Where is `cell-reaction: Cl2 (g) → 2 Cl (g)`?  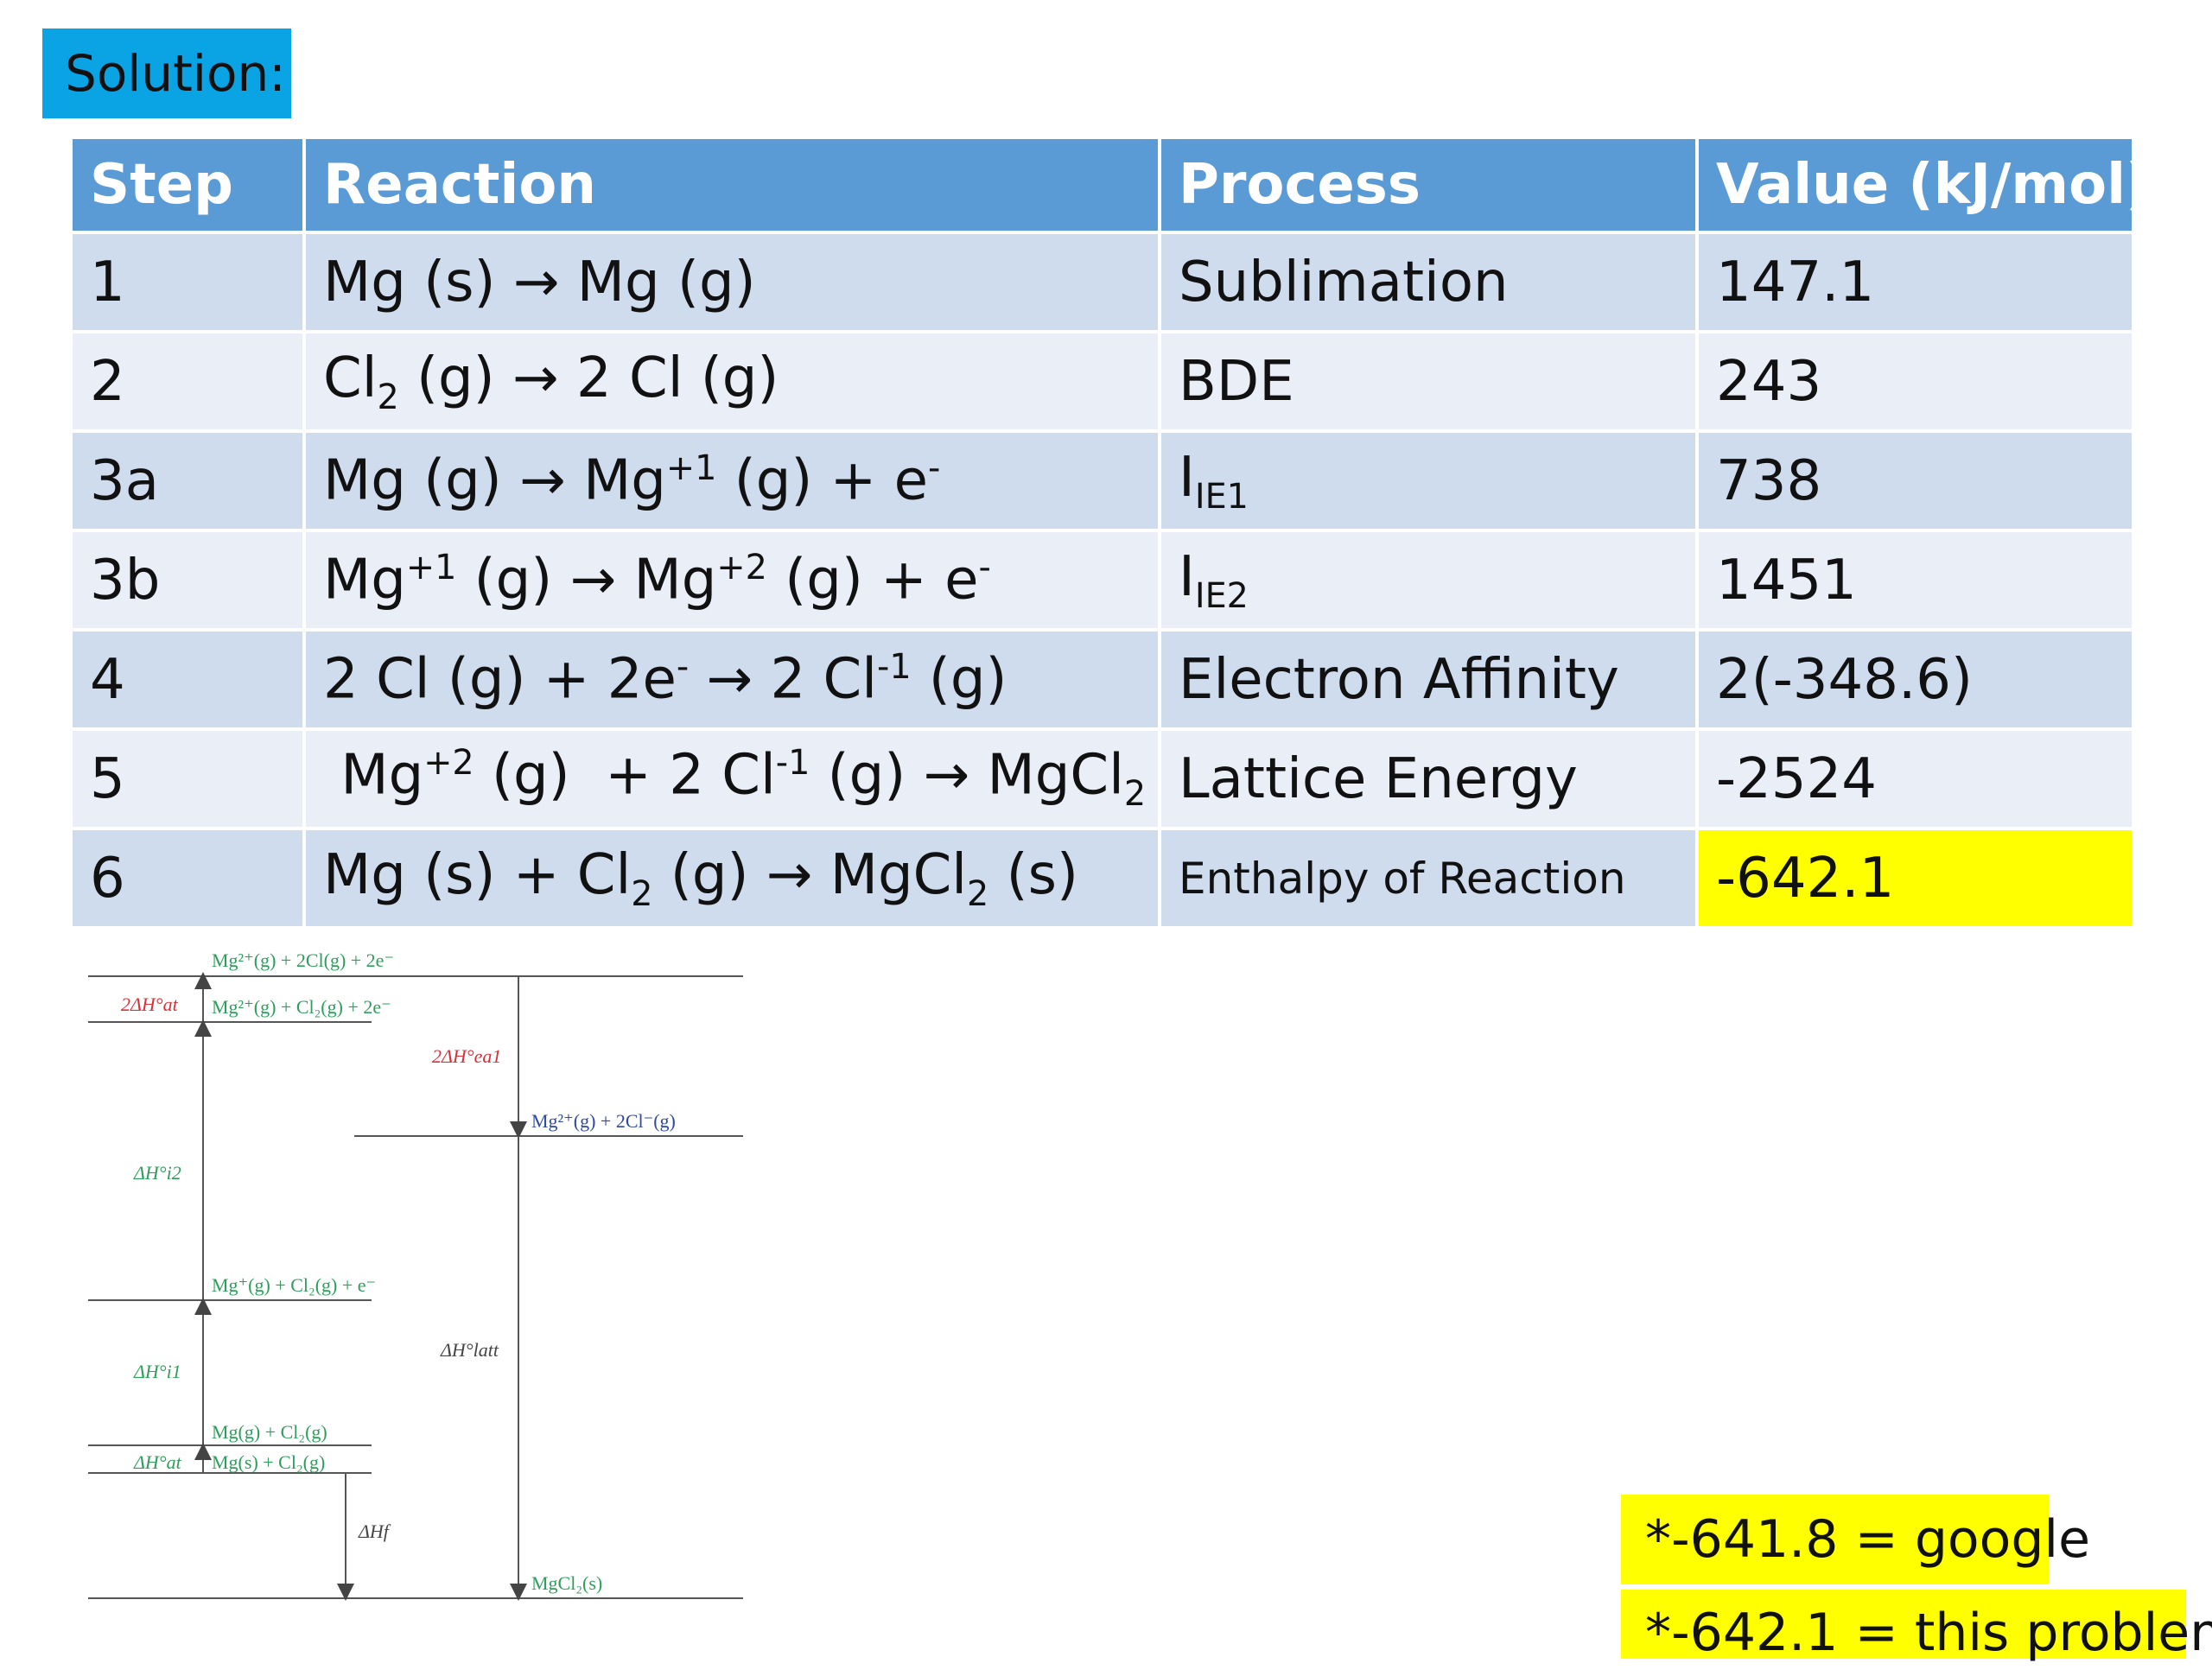
cell-reaction: Cl2 (g) → 2 Cl (g) is located at coordinates (731, 381).